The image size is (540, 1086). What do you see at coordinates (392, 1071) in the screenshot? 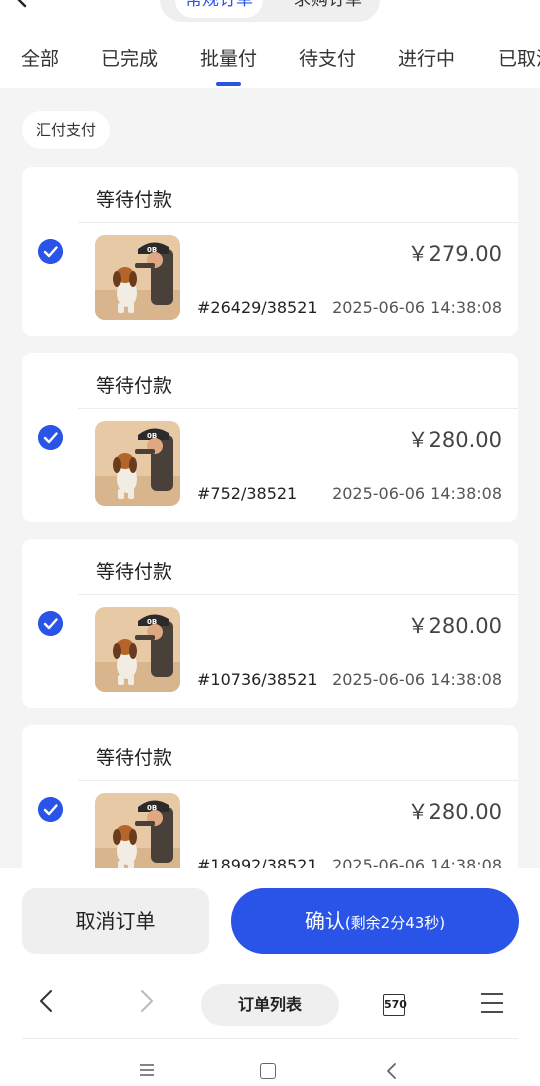
I see `system-back-icon` at bounding box center [392, 1071].